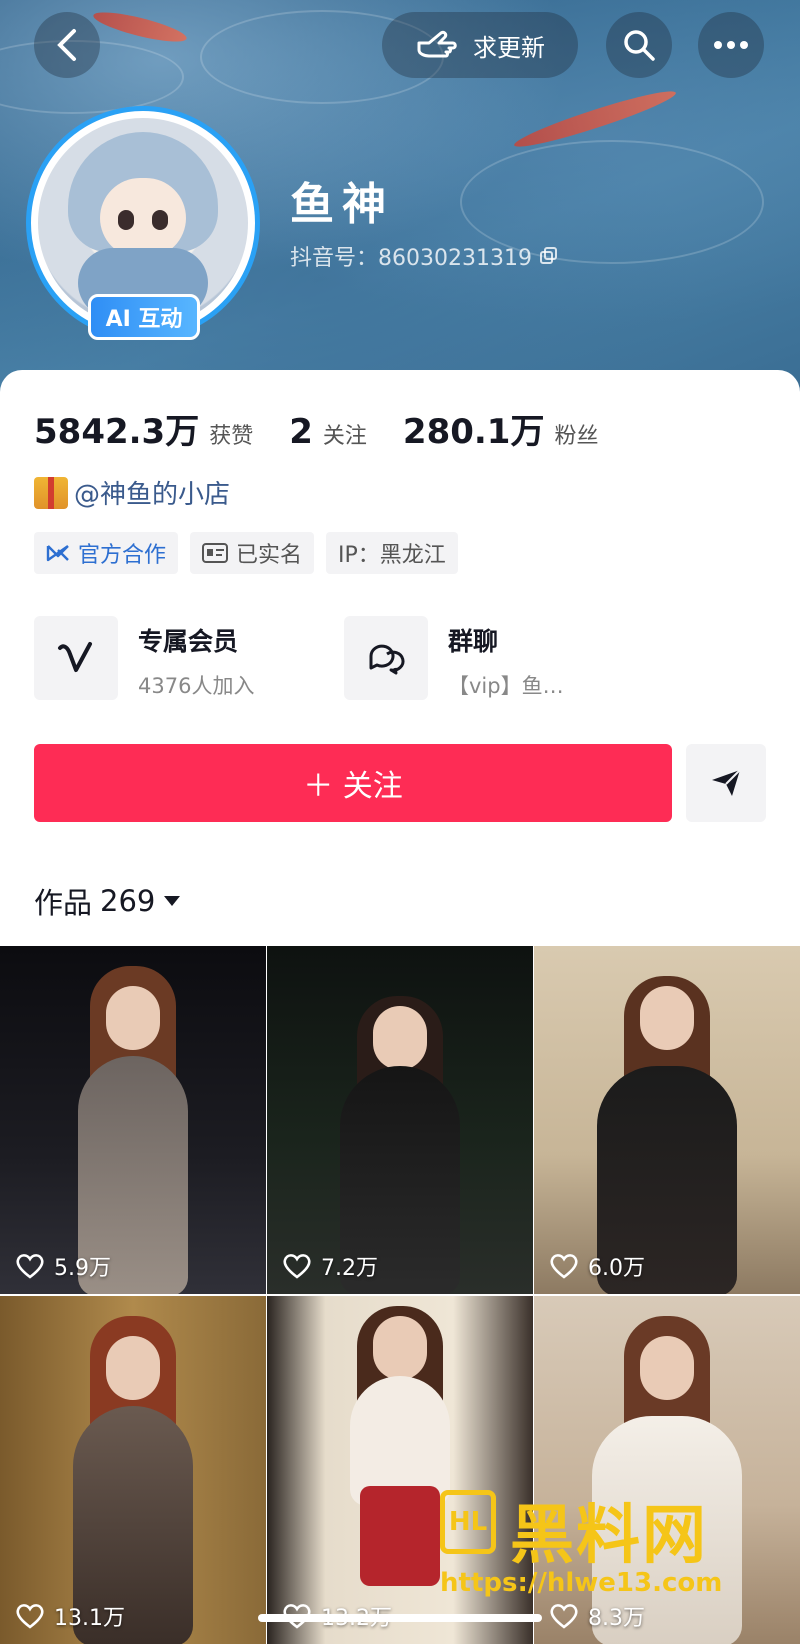  What do you see at coordinates (172, 901) in the screenshot?
I see `dropdown-triangle-icon` at bounding box center [172, 901].